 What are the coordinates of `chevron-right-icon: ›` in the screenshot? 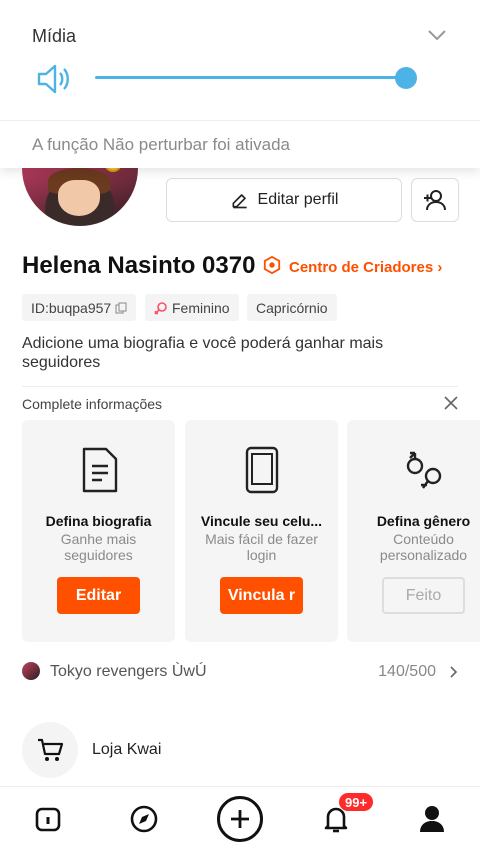 It's located at (440, 267).